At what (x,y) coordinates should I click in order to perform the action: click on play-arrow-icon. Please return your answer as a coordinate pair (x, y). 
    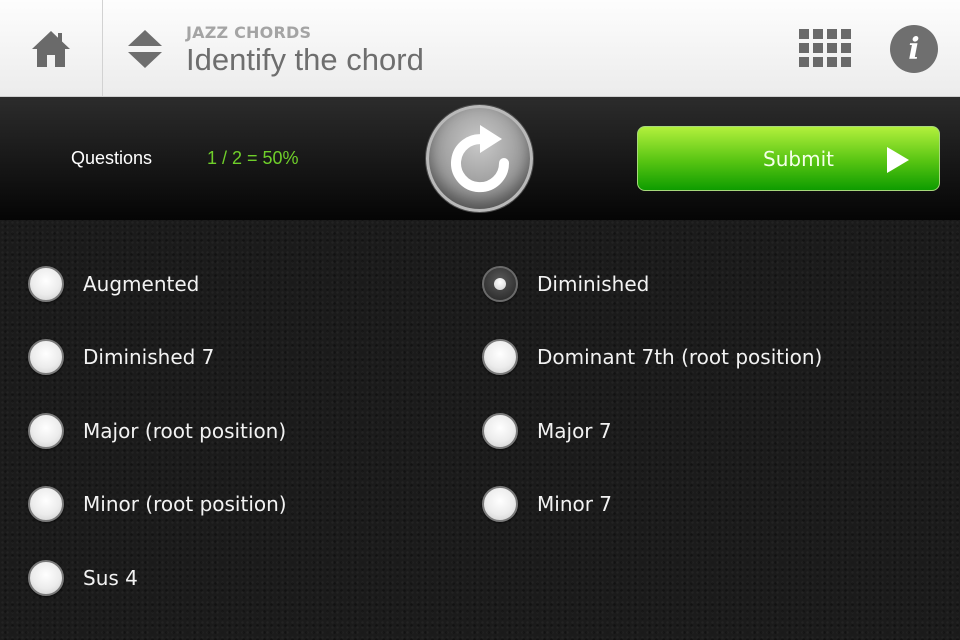
    Looking at the image, I should click on (898, 160).